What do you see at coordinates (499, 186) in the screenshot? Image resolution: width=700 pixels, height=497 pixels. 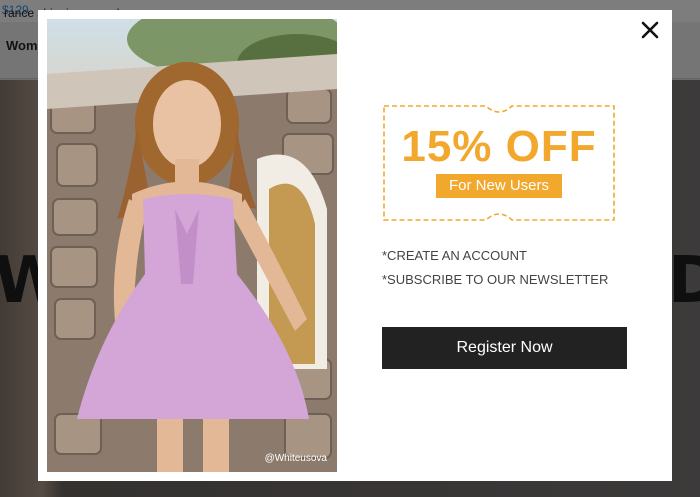 I see `offer-subtitle-badge: For New Users` at bounding box center [499, 186].